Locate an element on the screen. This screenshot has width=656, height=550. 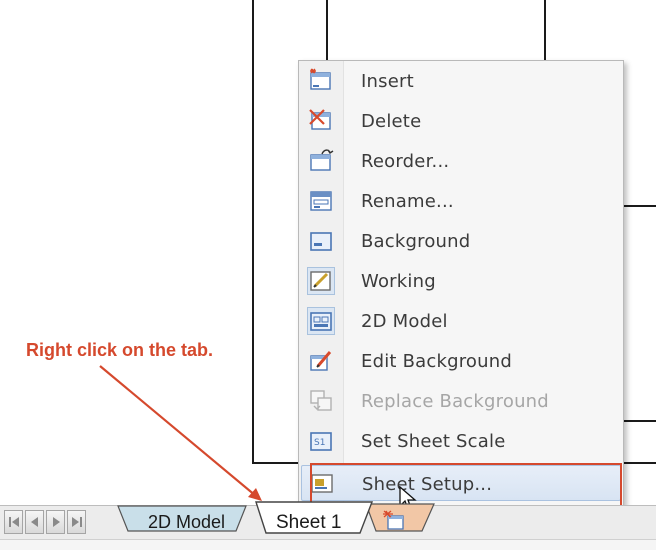
sheet-tab-strip: 2D Model Sheet 1 is located at coordinates (328, 525).